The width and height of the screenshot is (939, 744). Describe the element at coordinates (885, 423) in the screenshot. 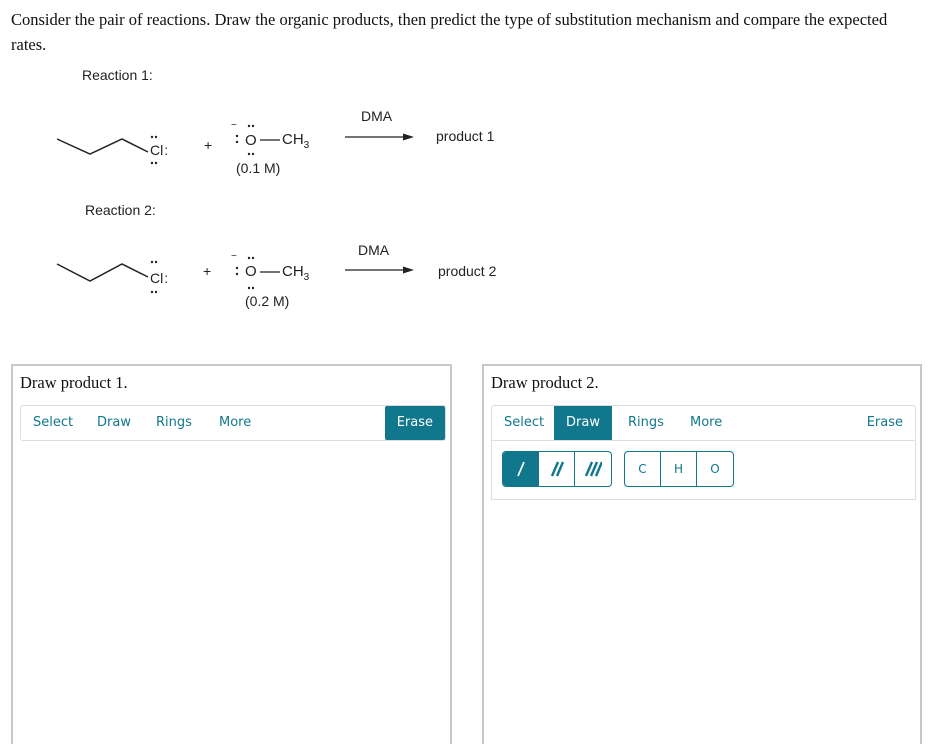

I see `erase-button-2: Erase` at that location.